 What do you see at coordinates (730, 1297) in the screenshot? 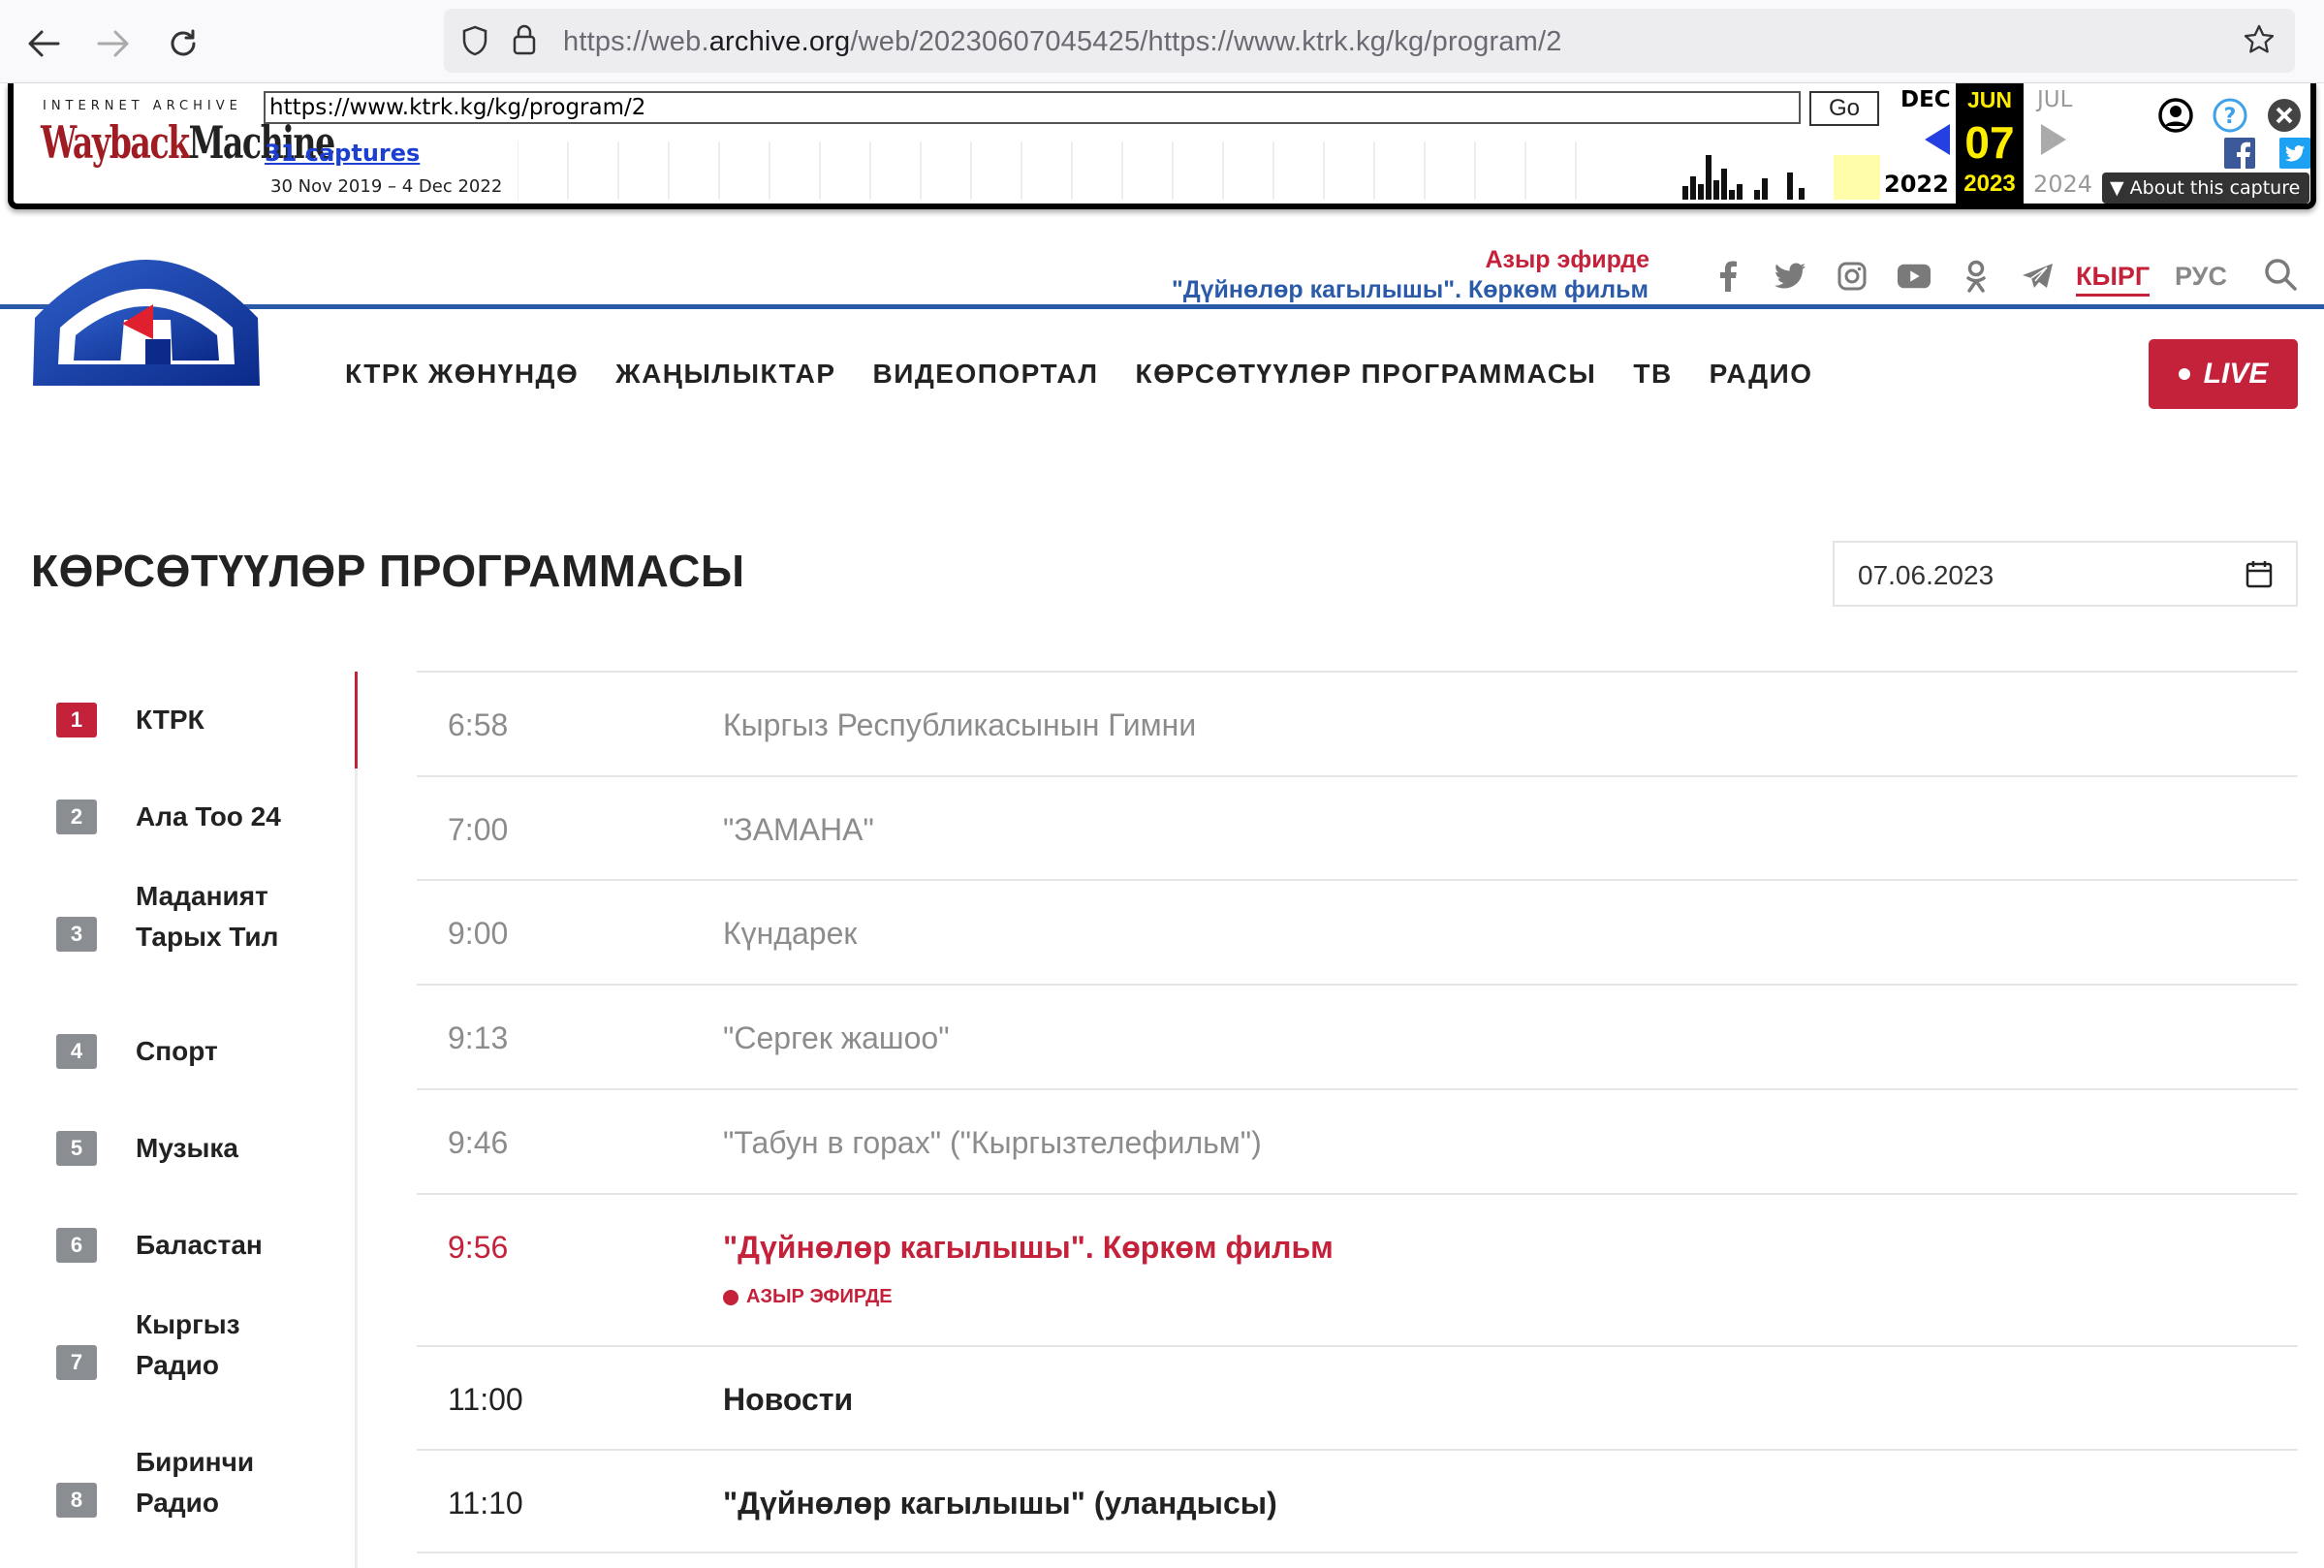
I see `on-air-dot-icon` at bounding box center [730, 1297].